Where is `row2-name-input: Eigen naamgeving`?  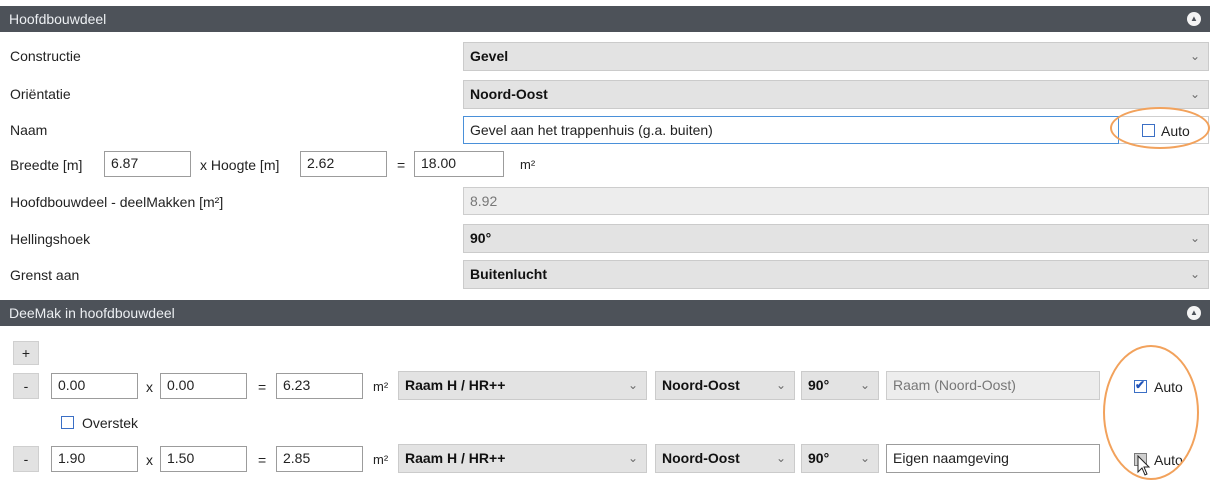 row2-name-input: Eigen naamgeving is located at coordinates (993, 458).